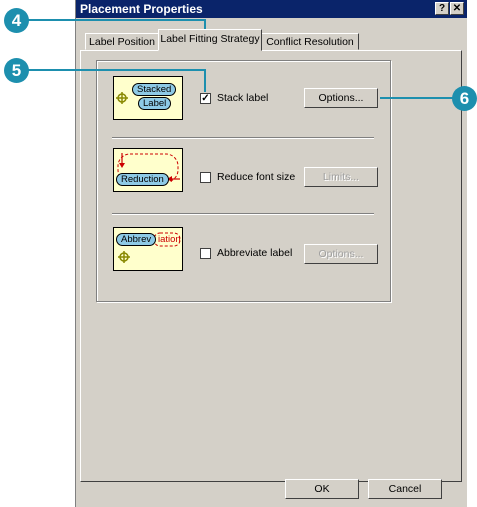 The image size is (477, 507). I want to click on stack-label-text: Stack label, so click(243, 98).